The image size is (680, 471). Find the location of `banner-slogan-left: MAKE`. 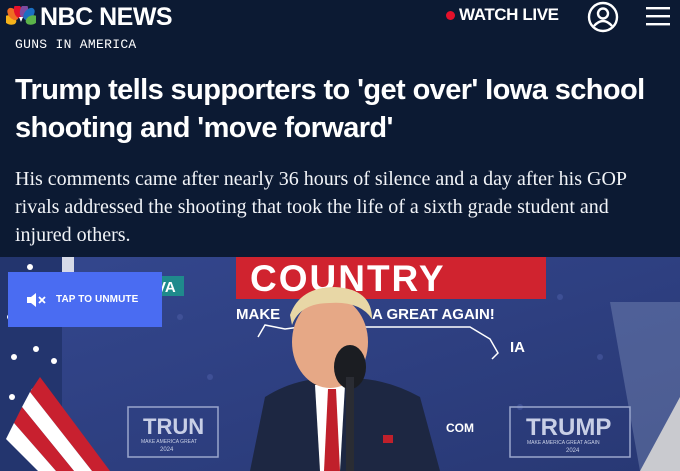

banner-slogan-left: MAKE is located at coordinates (258, 314).